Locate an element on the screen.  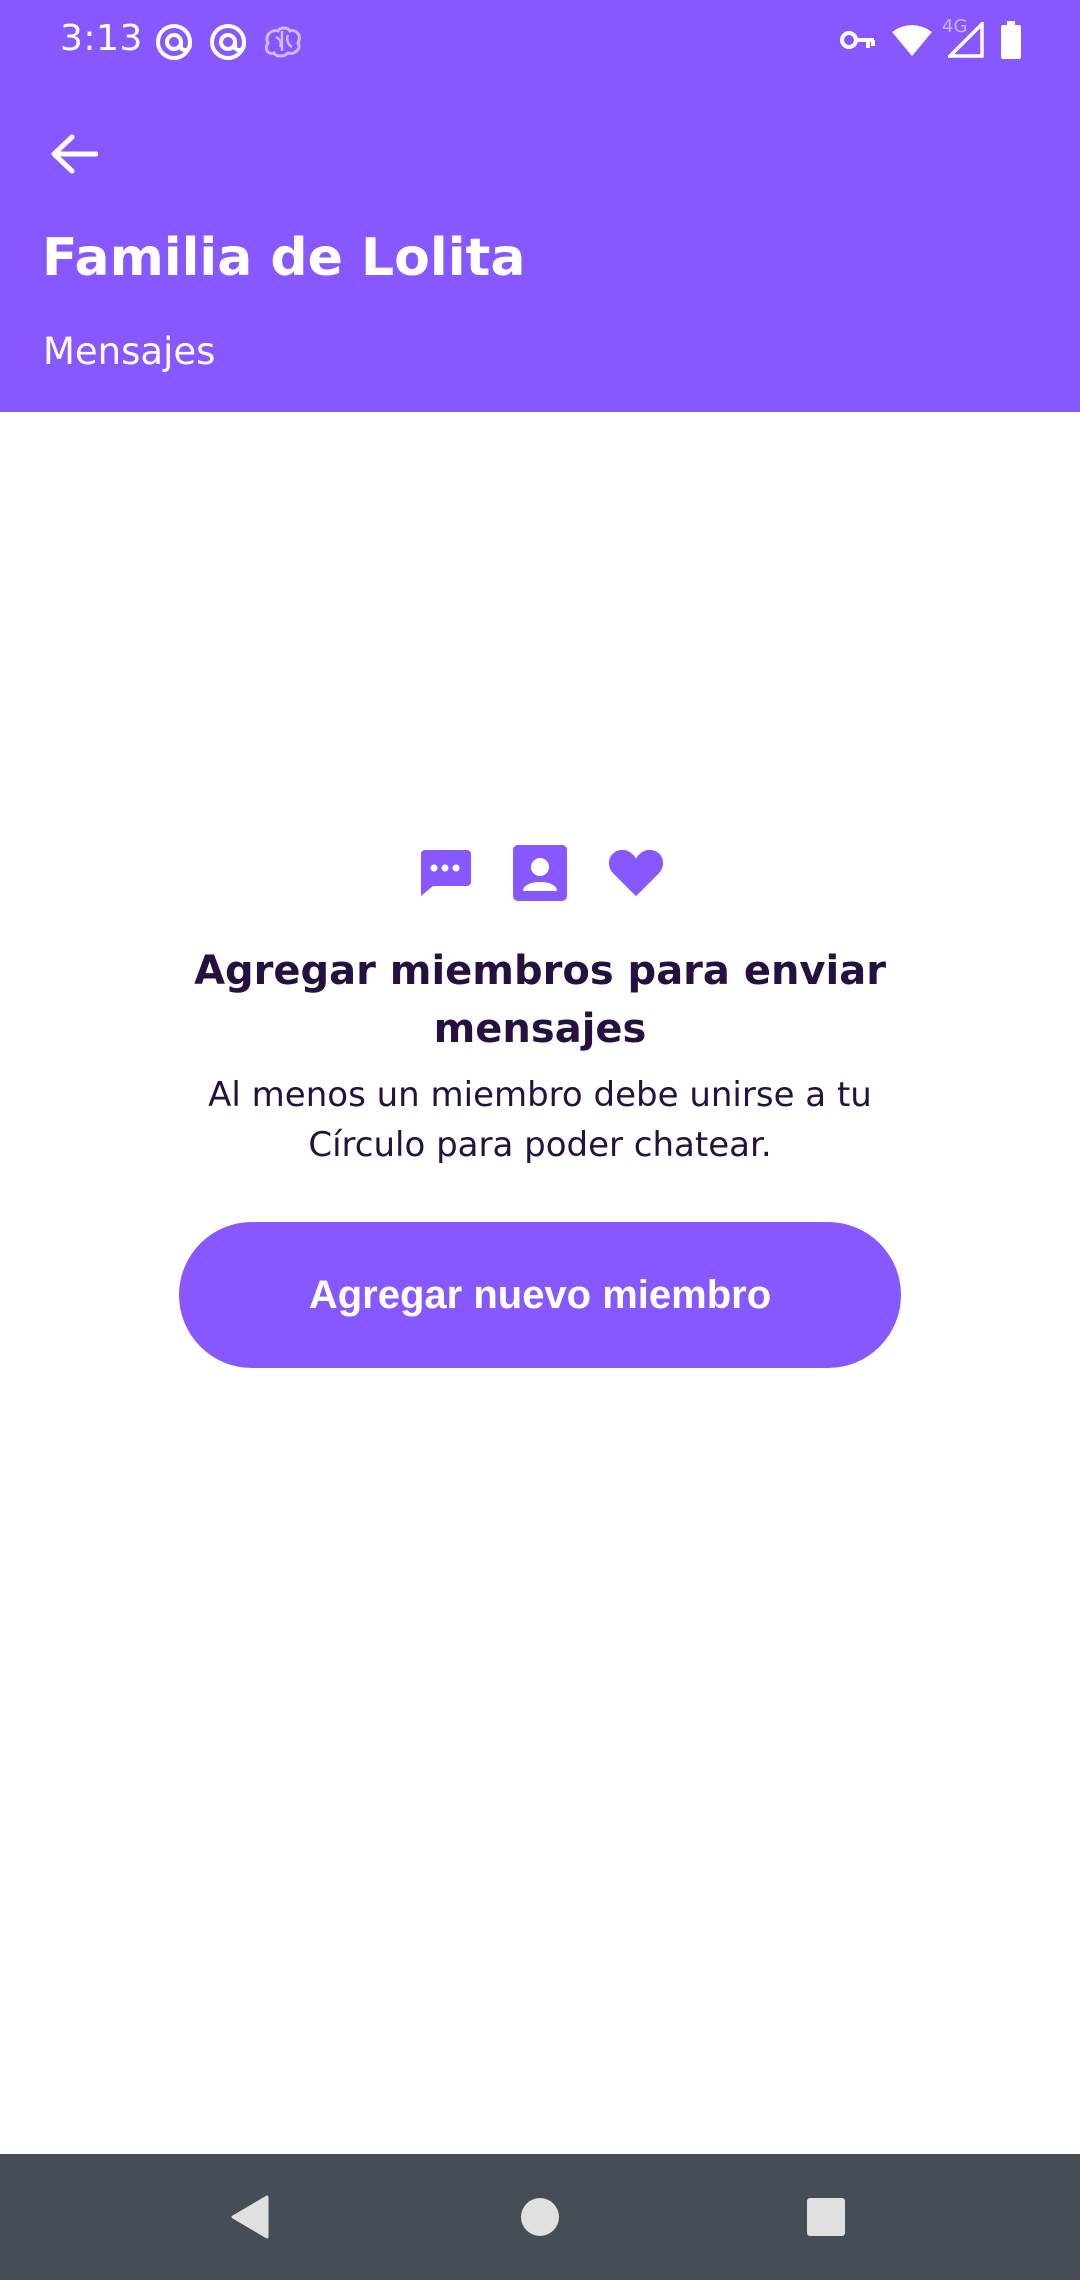
network-type-label: 4G is located at coordinates (955, 26).